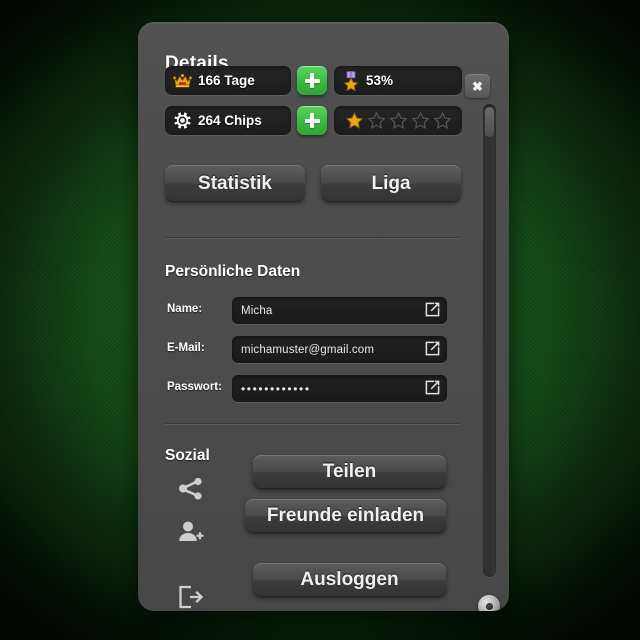  What do you see at coordinates (194, 387) in the screenshot?
I see `password-label: Passwort:` at bounding box center [194, 387].